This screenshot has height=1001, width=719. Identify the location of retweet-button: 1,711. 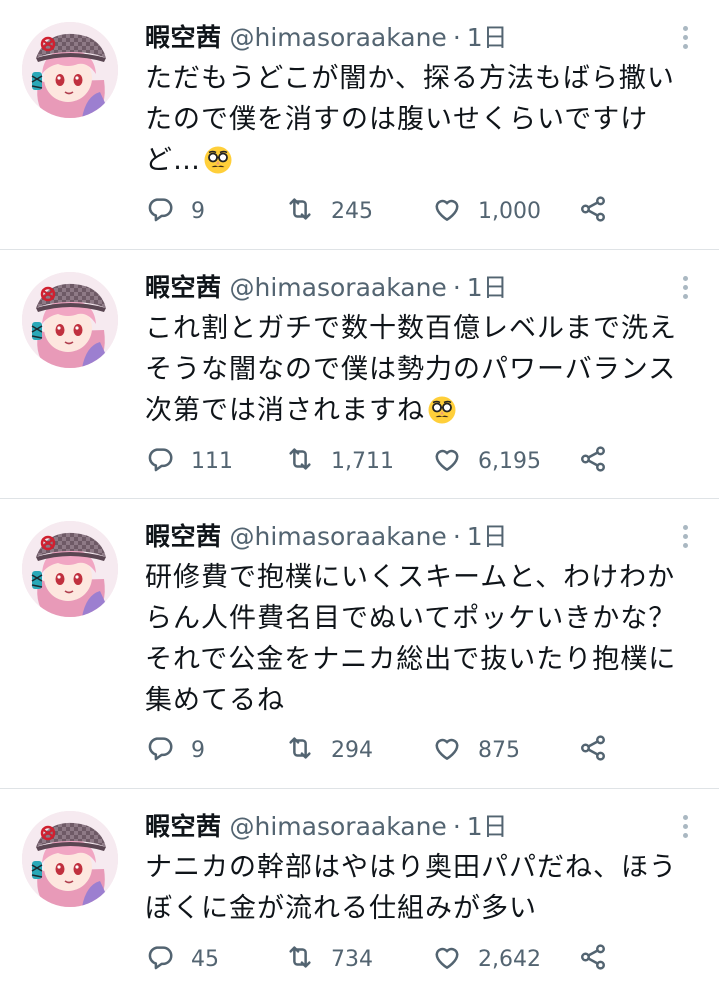
(339, 461).